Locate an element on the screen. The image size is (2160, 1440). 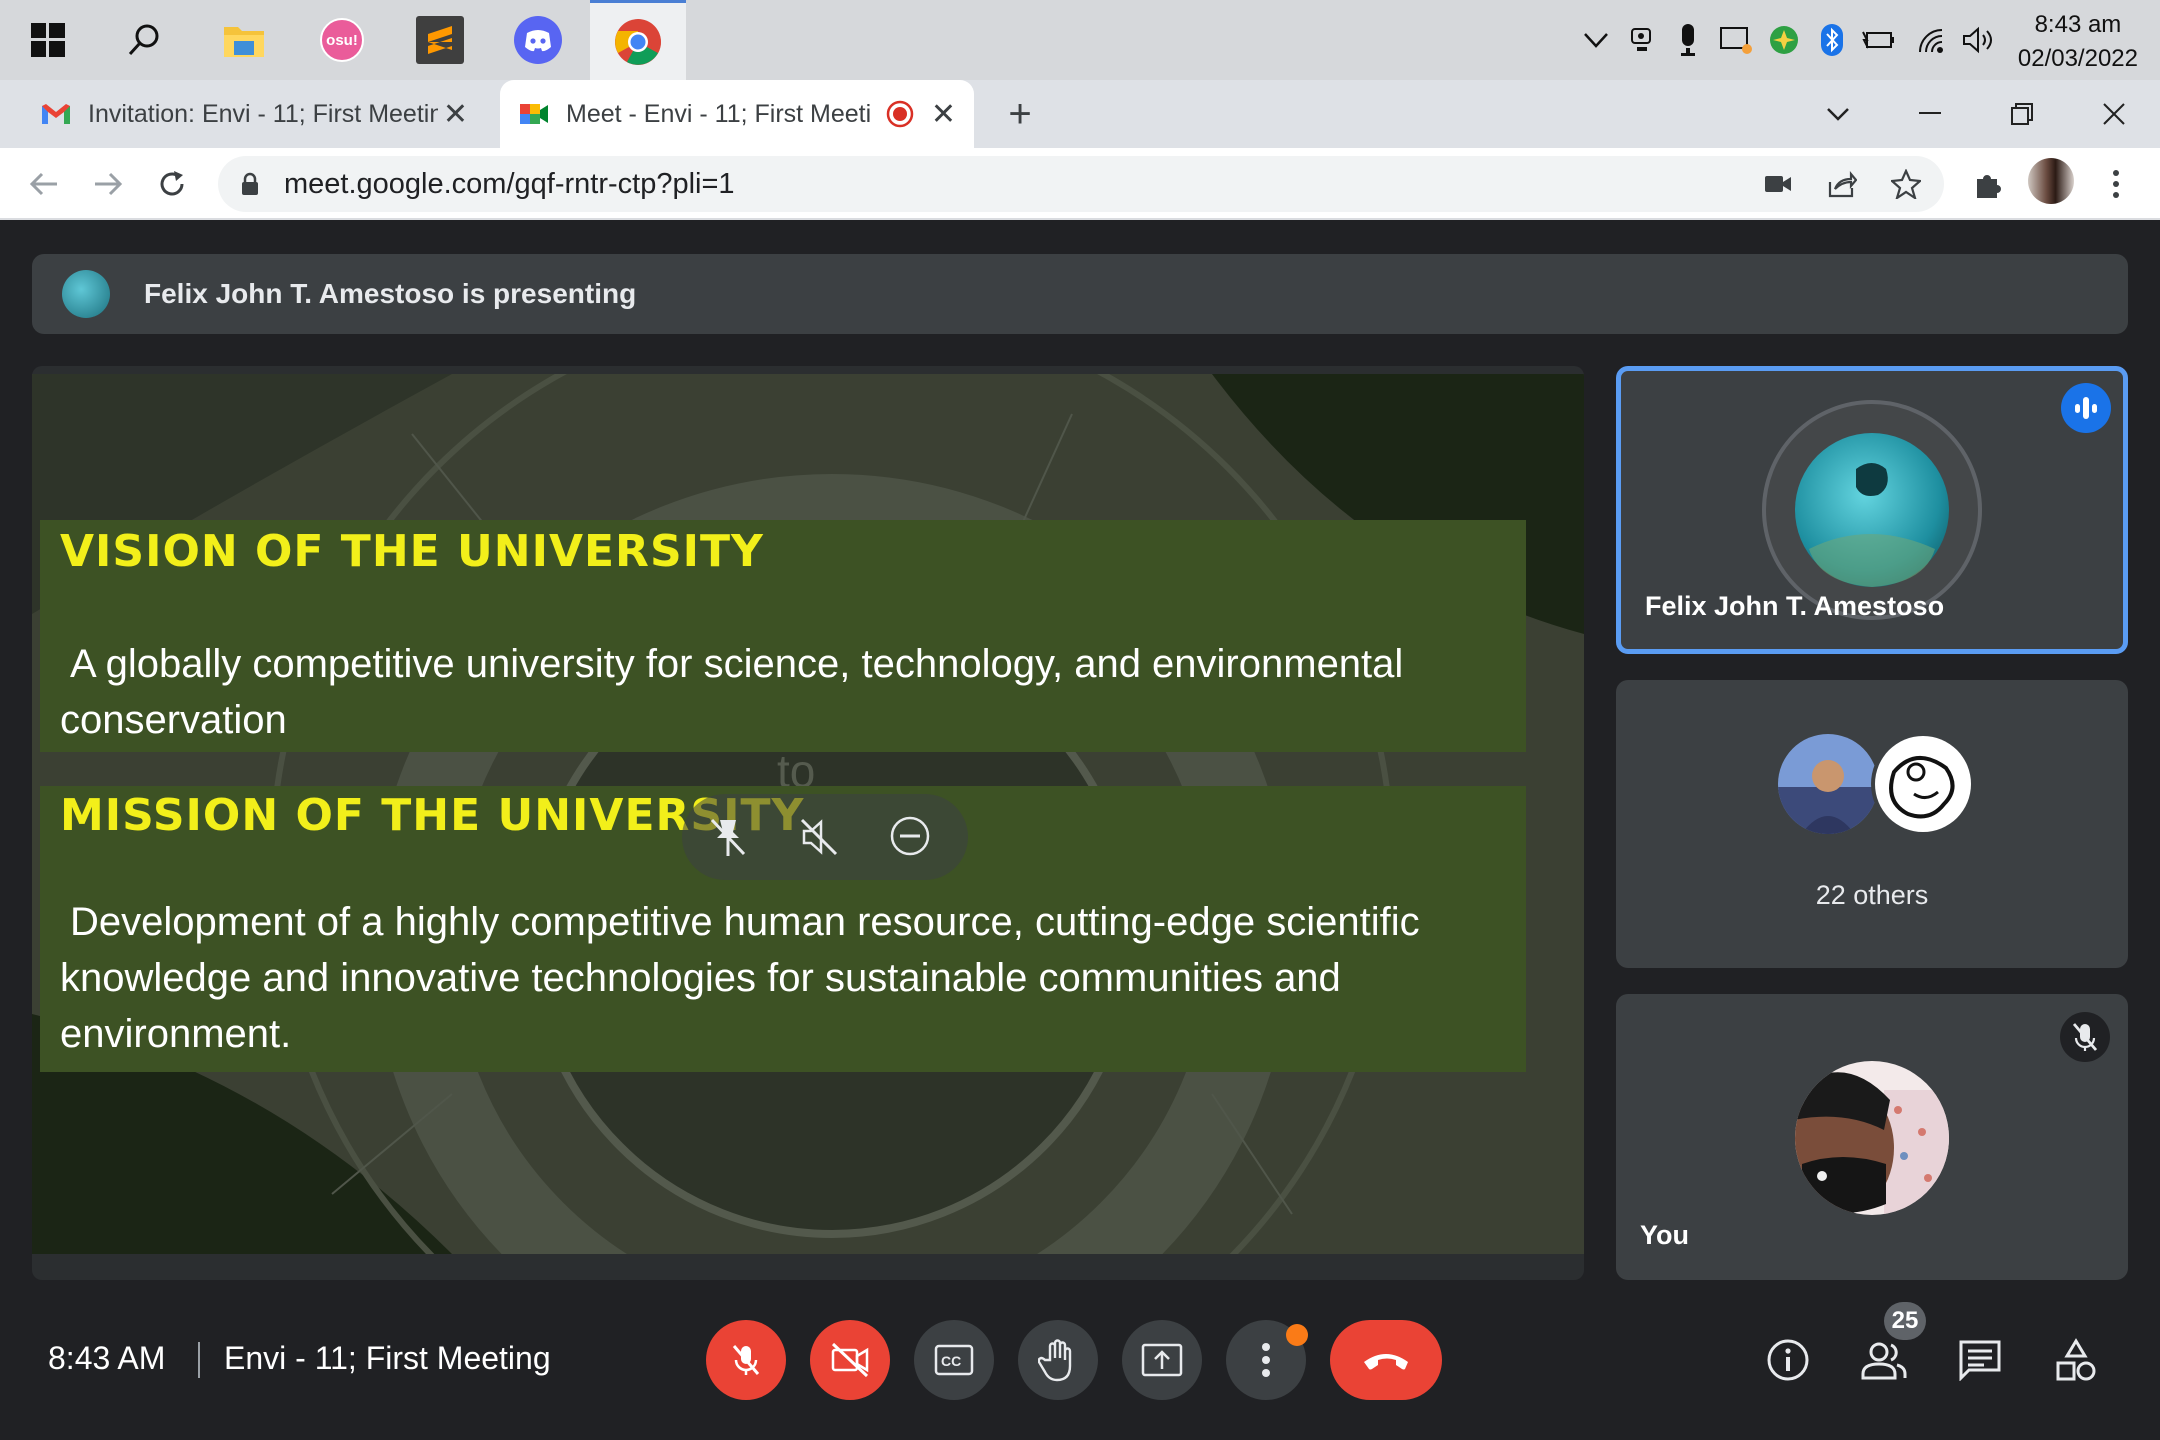
activities-button is located at coordinates (2076, 1360).